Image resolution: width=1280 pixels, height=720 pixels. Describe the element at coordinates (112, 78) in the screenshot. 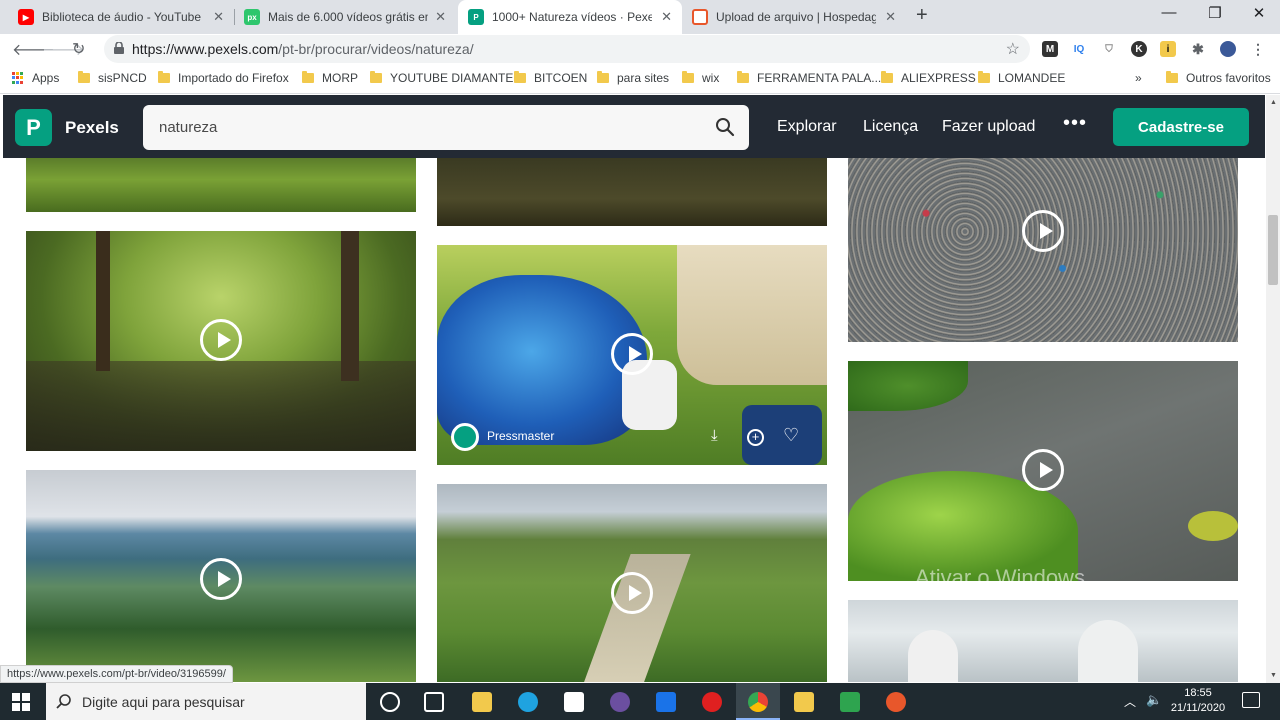

I see `bookmark-folder: sisPNCD` at that location.